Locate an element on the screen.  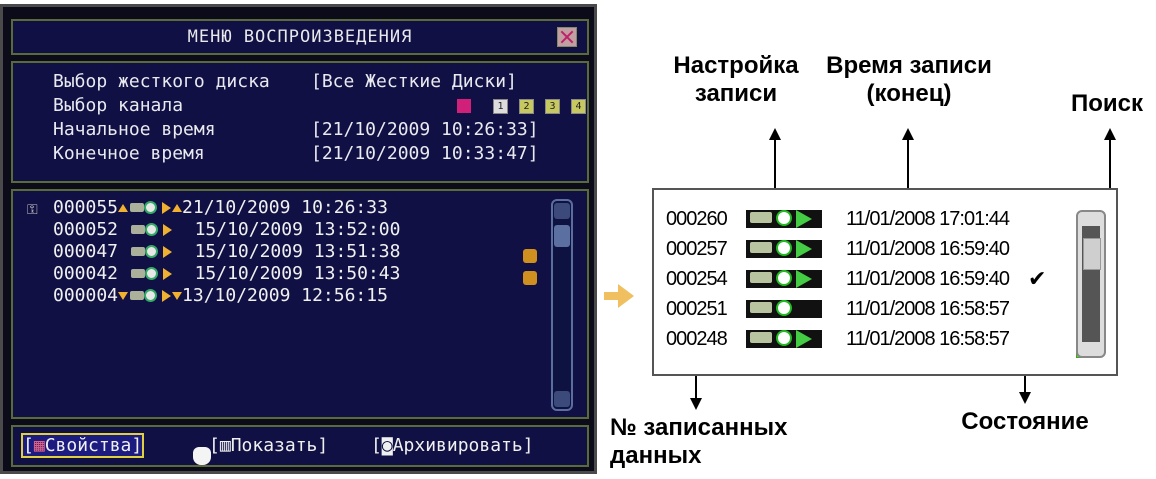
record-datetime: 21/10/2009 10:26:33 is located at coordinates (285, 207).